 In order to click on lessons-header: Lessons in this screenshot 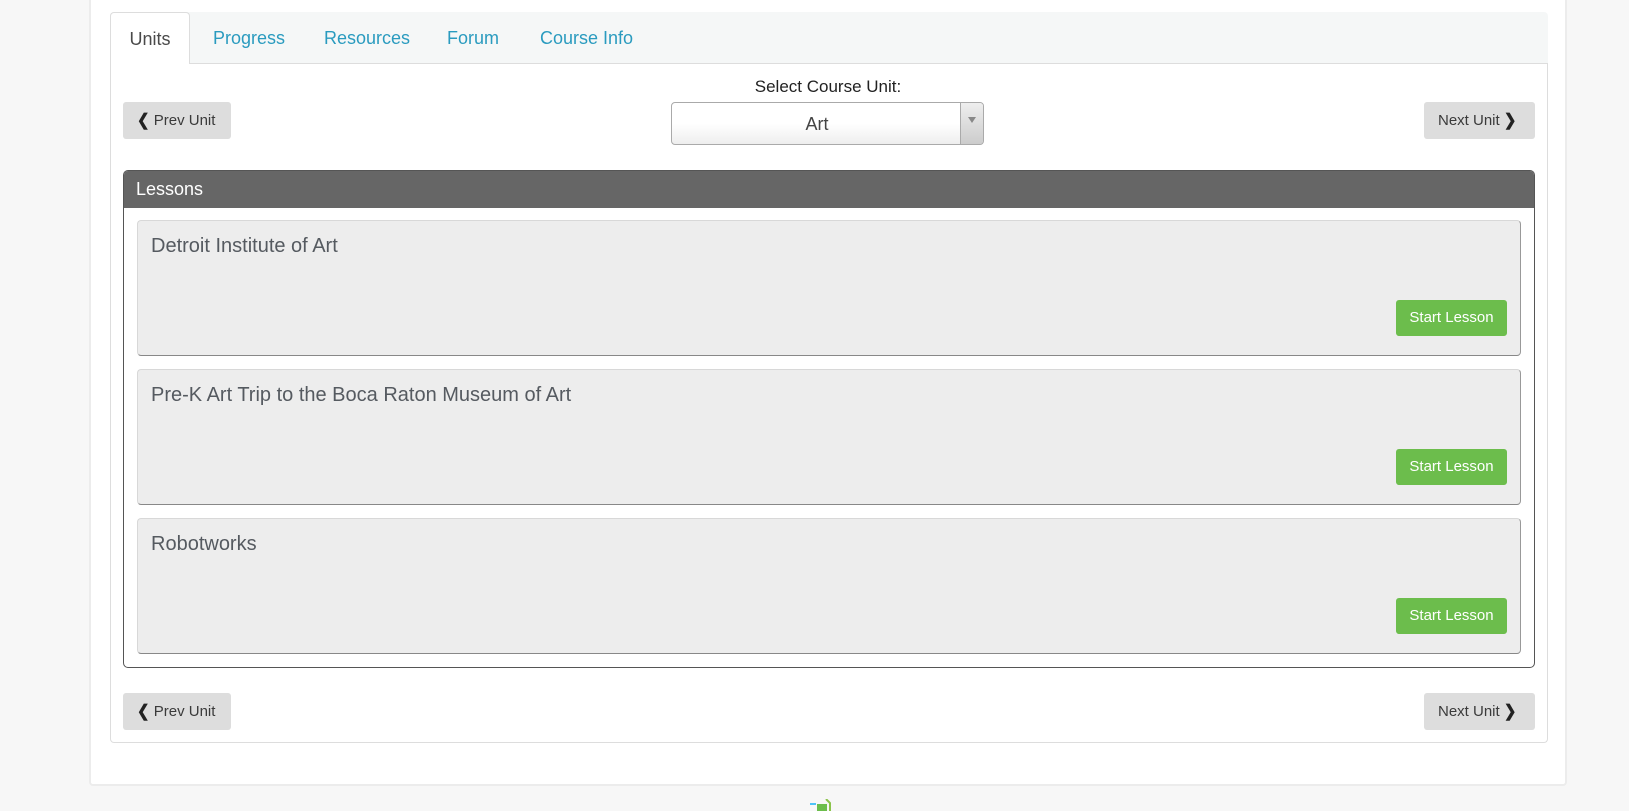, I will do `click(829, 189)`.